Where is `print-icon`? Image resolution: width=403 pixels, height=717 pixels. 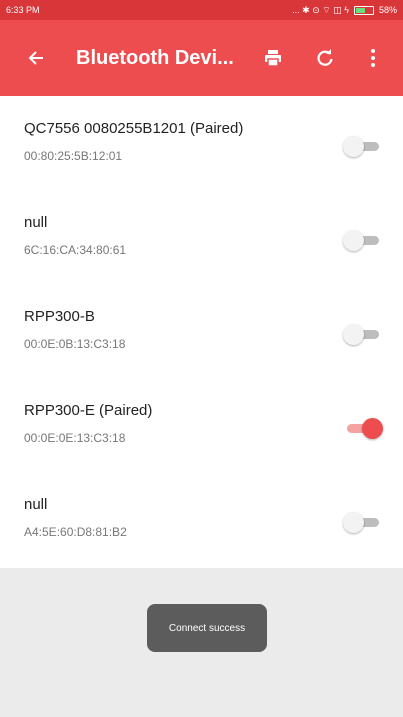
print-icon is located at coordinates (273, 58).